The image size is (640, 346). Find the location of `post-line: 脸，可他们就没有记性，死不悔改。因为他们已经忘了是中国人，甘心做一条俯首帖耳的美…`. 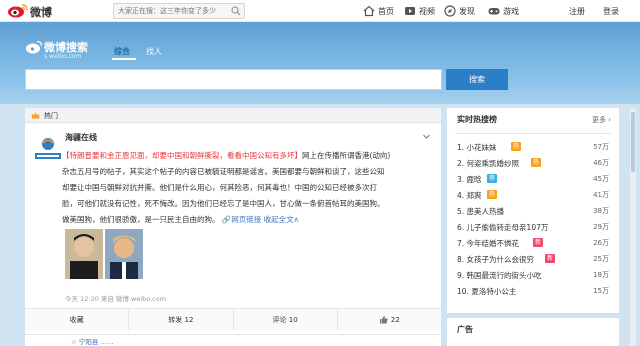

post-line: 脸，可他们就没有记性，死不悔改。因为他们已经忘了是中国人，甘心做一条俯首帖耳的美… is located at coordinates (223, 203).